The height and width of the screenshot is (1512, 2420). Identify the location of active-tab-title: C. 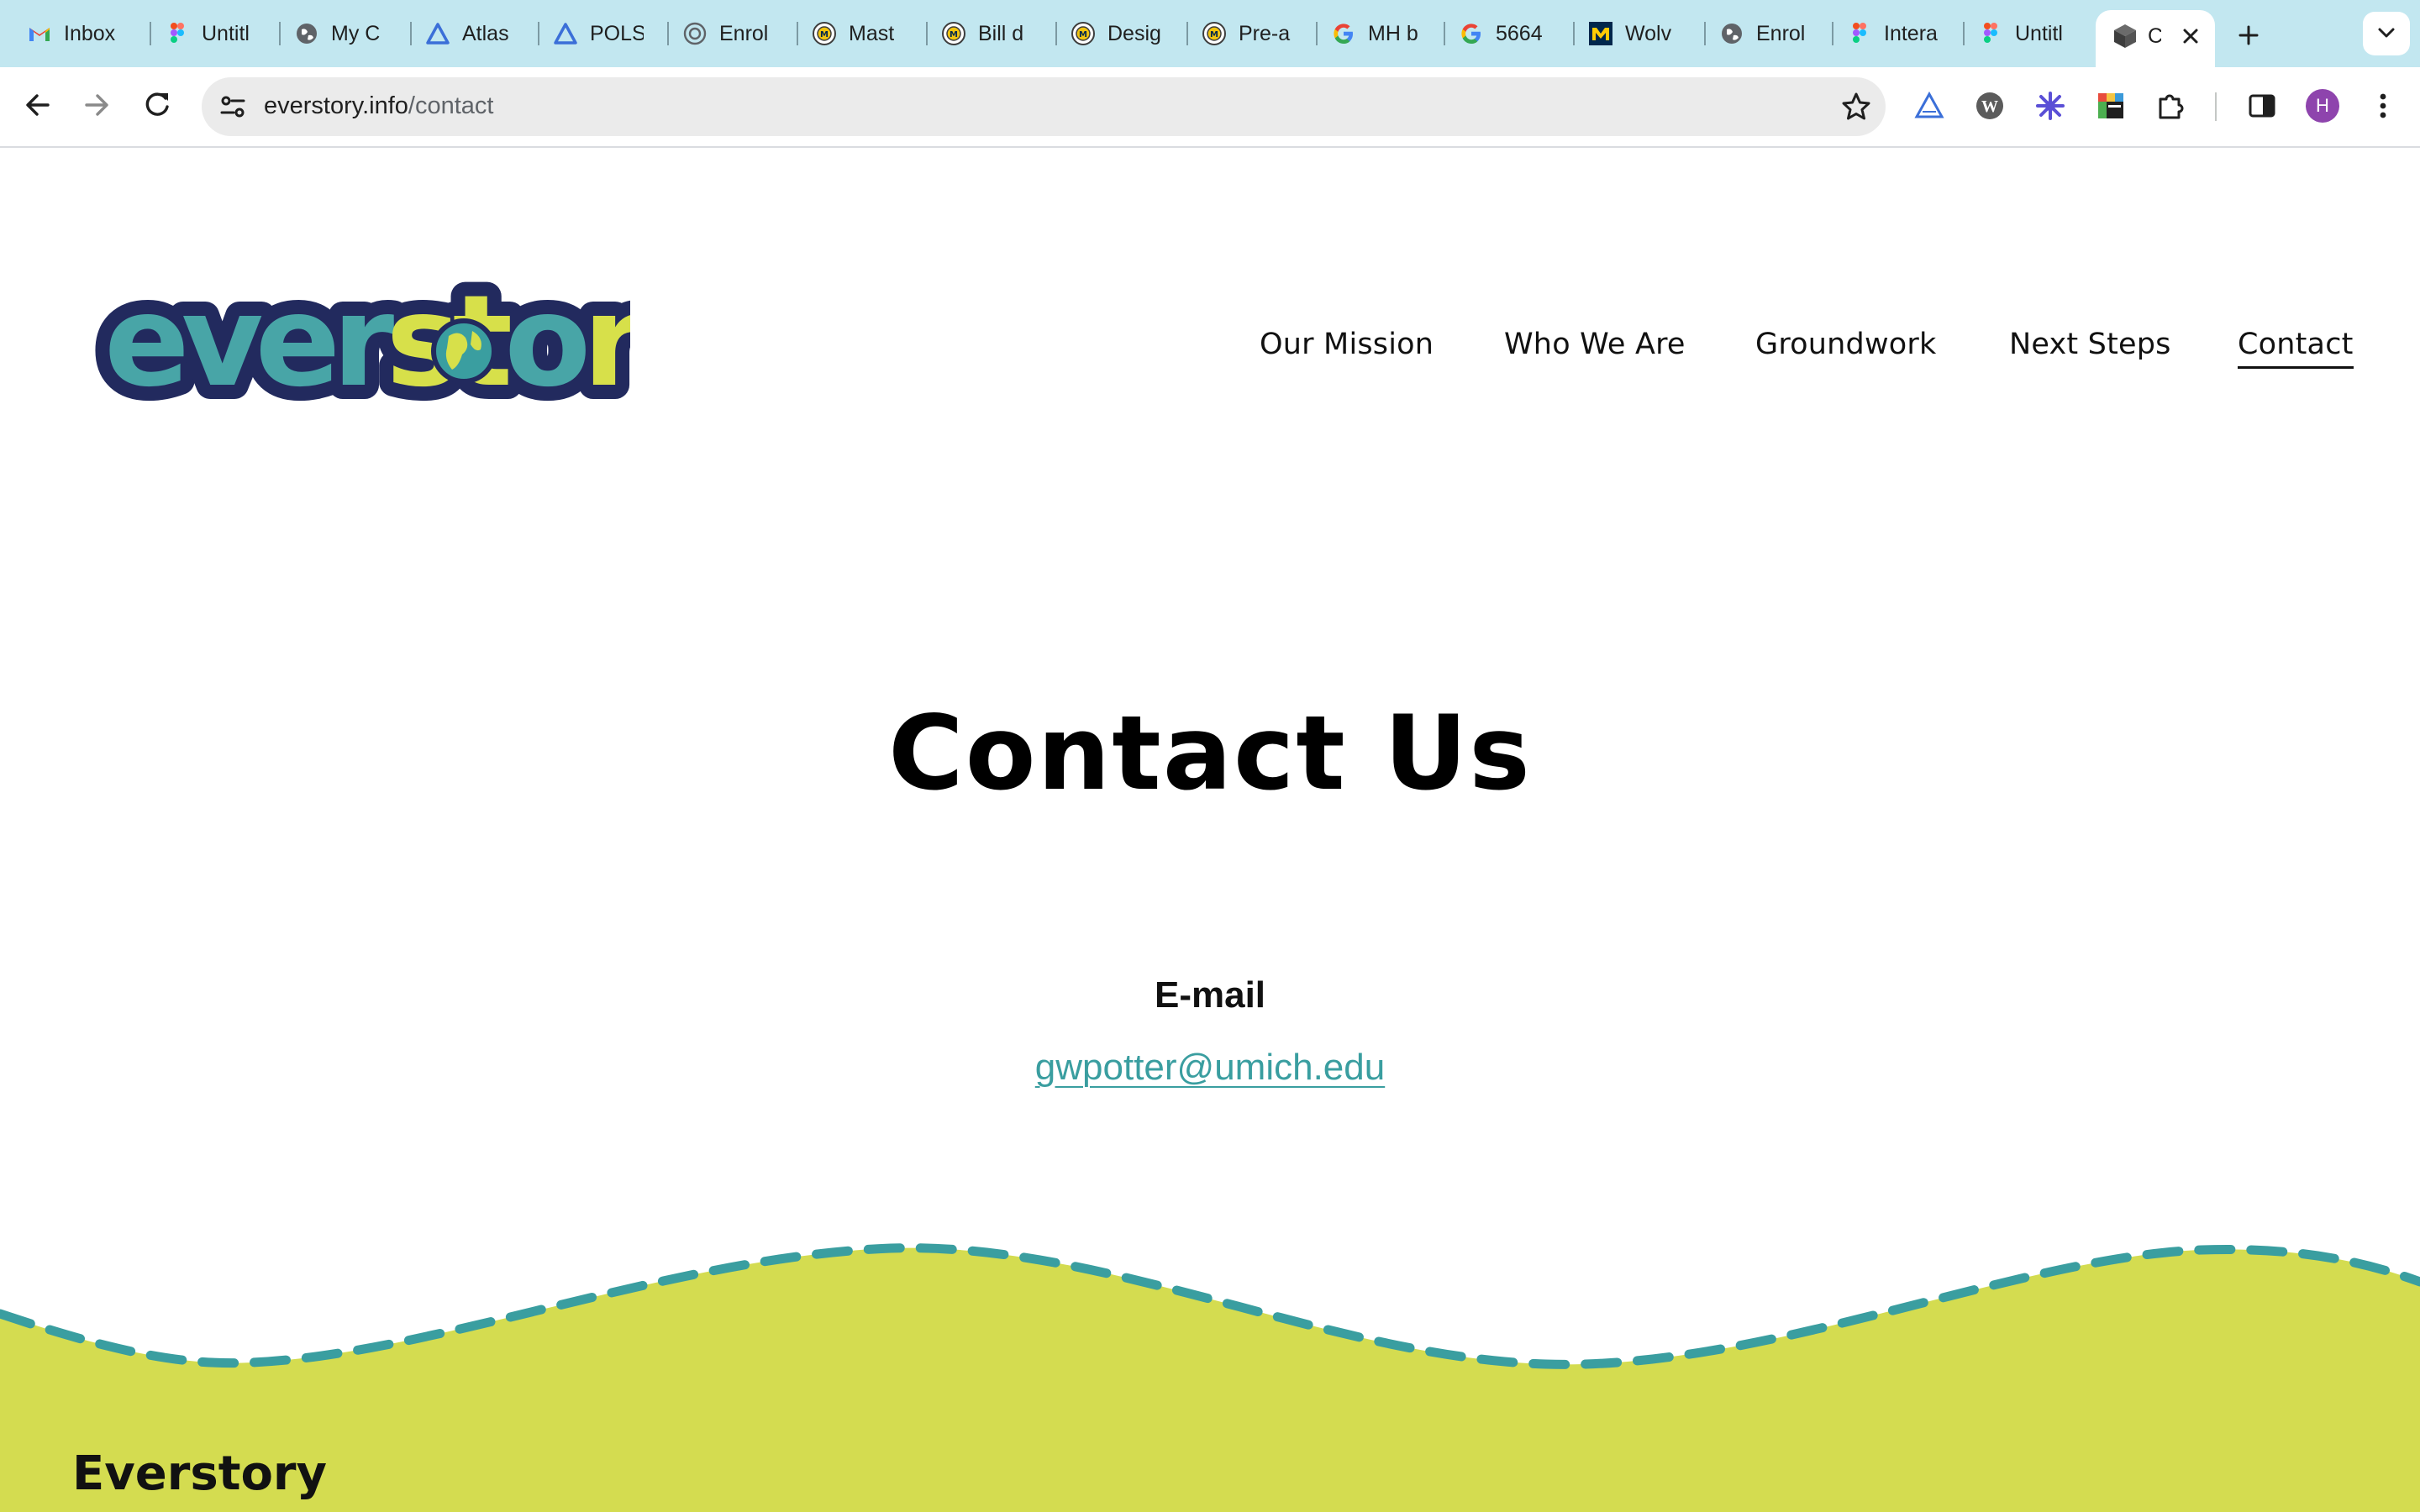
(2154, 36).